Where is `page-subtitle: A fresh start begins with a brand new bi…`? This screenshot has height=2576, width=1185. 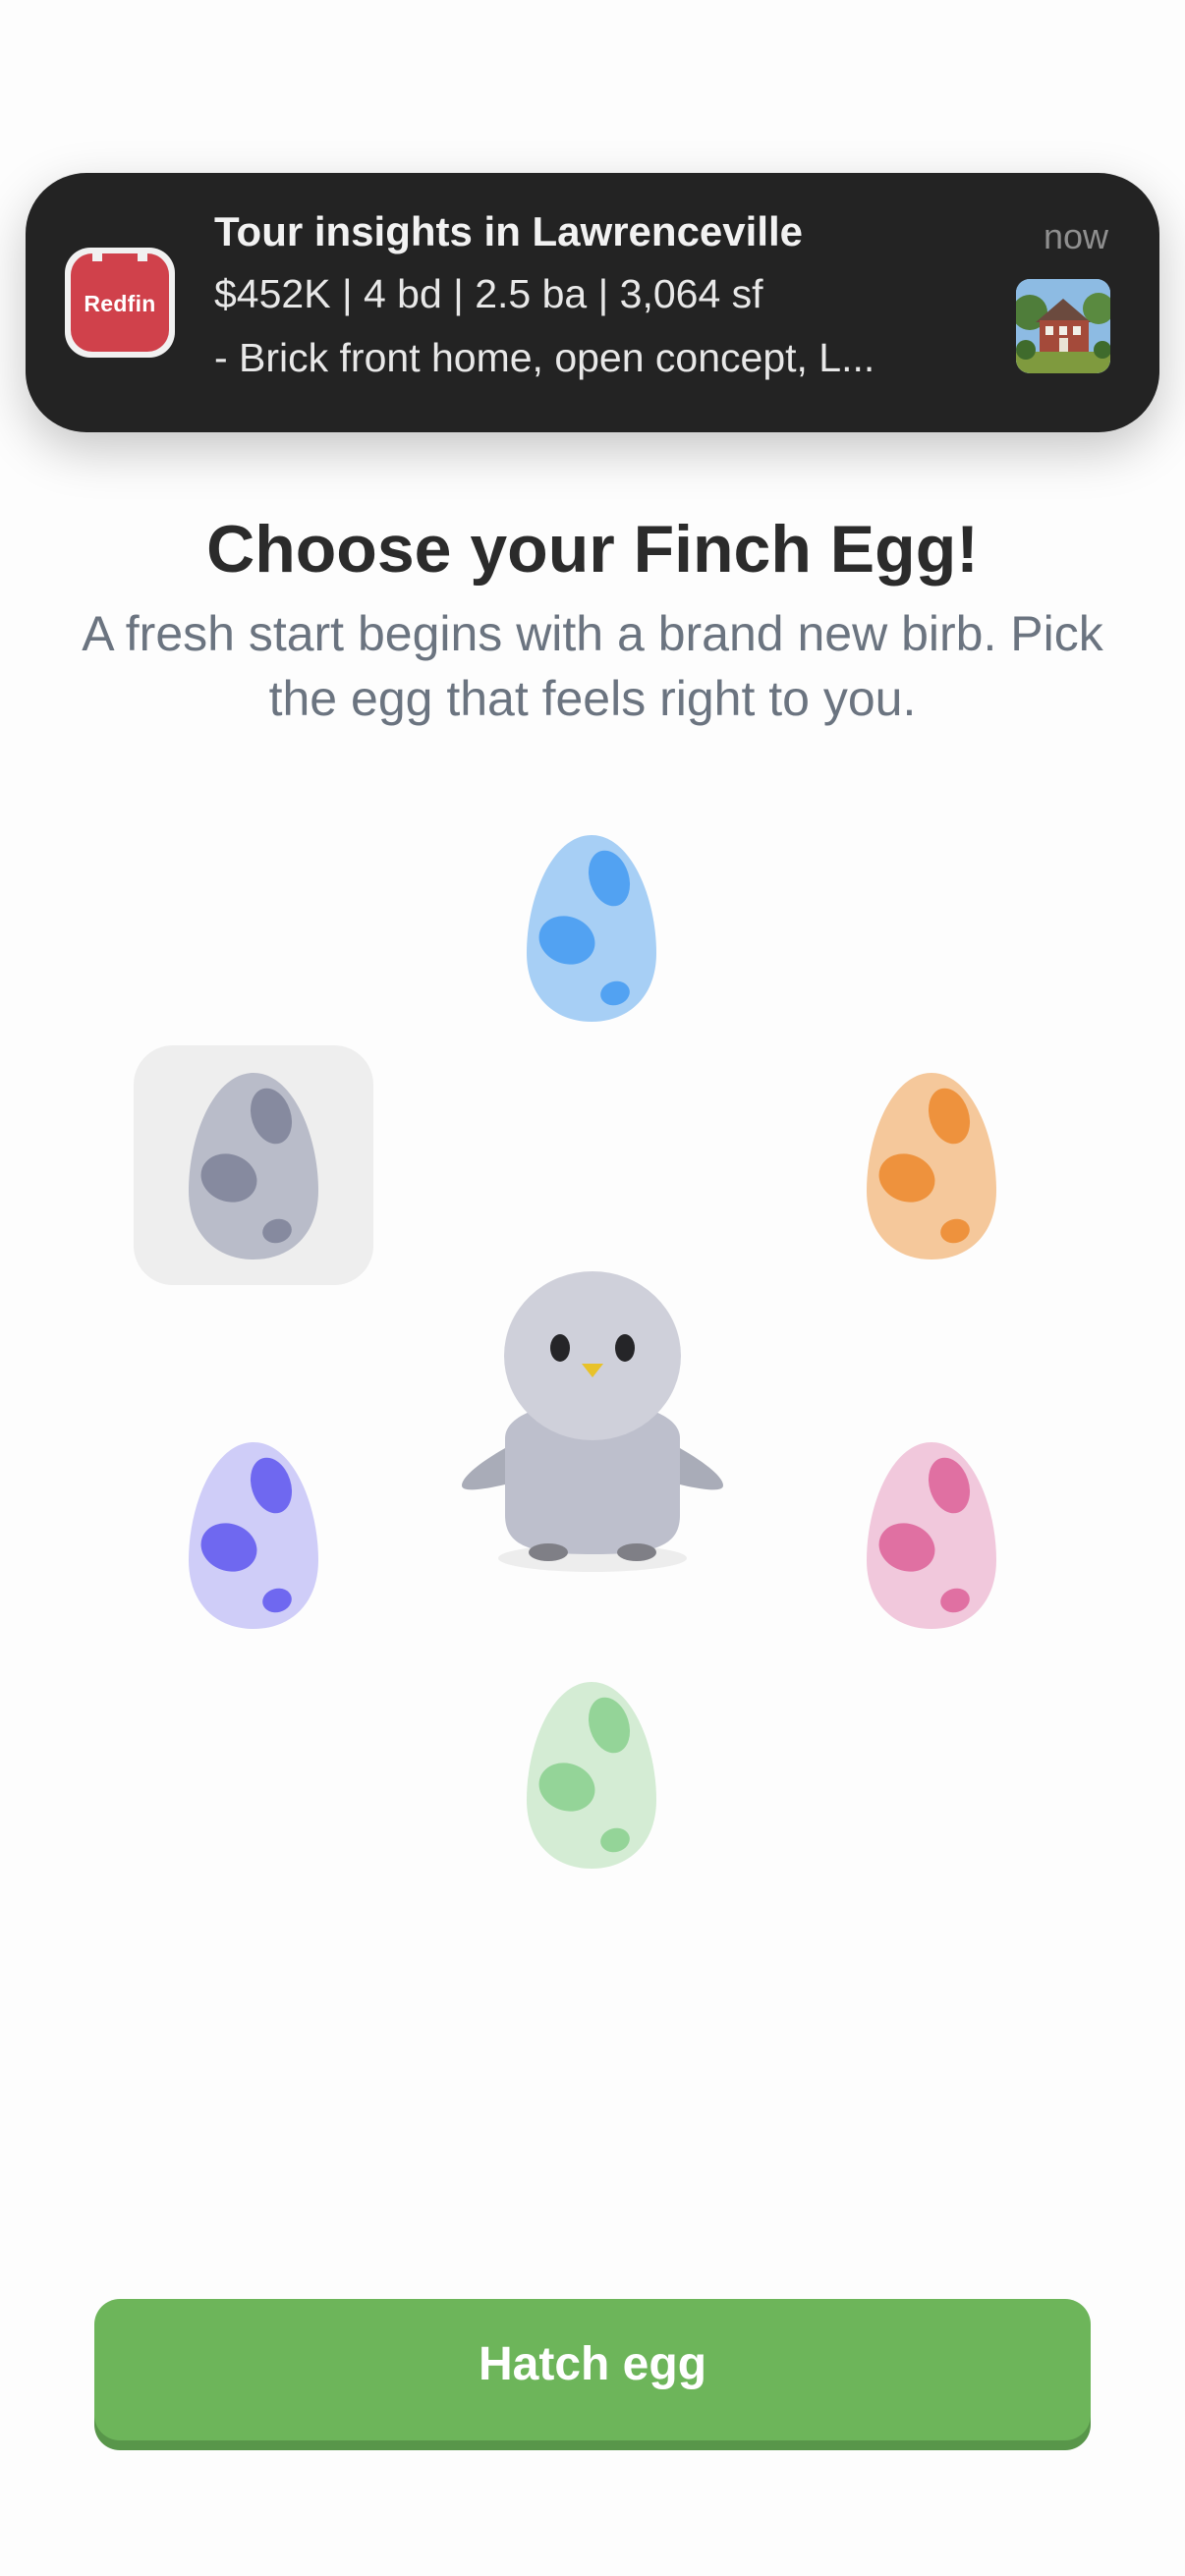
page-subtitle: A fresh start begins with a brand new bi… is located at coordinates (592, 666).